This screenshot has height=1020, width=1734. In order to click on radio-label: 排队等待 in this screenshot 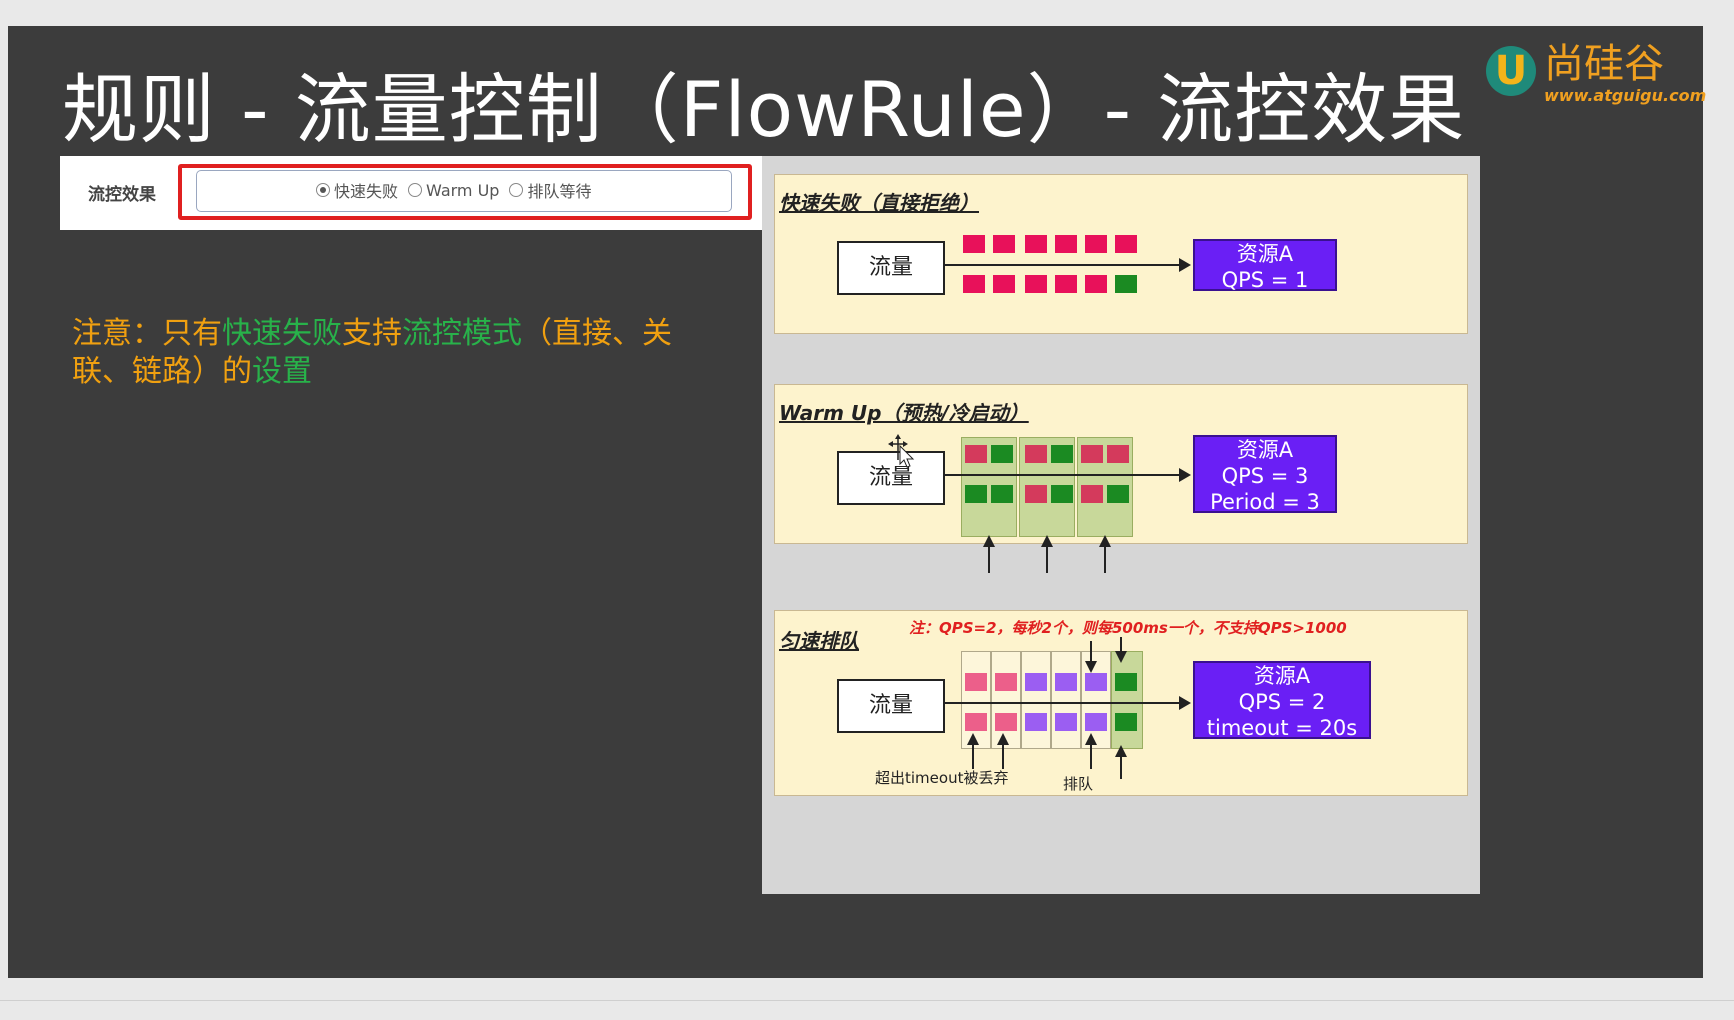, I will do `click(559, 191)`.